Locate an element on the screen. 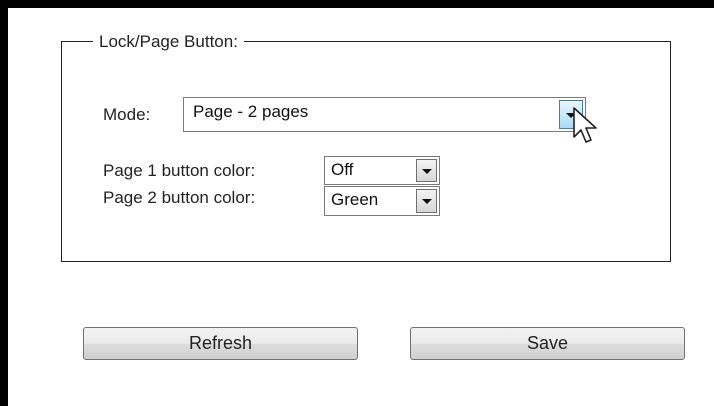 This screenshot has height=406, width=714. mode-select: Page - 2 pages is located at coordinates (384, 114).